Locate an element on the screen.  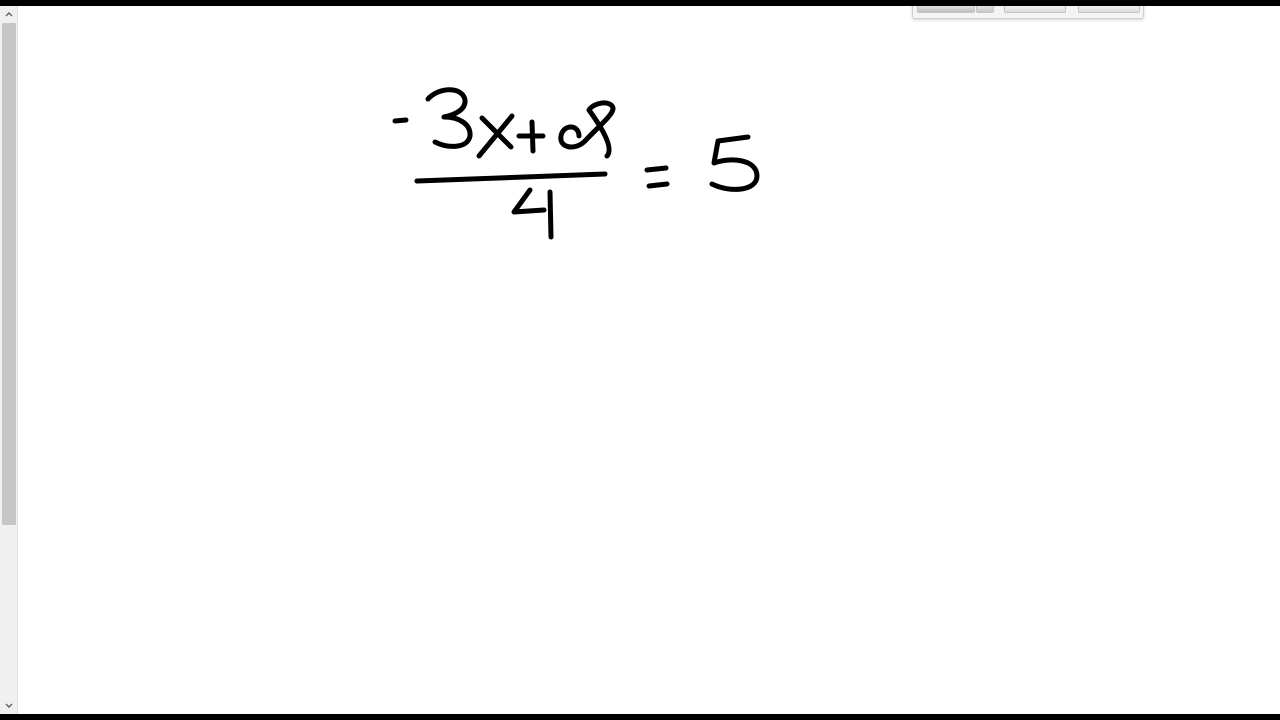
scrollbar-thumb is located at coordinates (9, 274).